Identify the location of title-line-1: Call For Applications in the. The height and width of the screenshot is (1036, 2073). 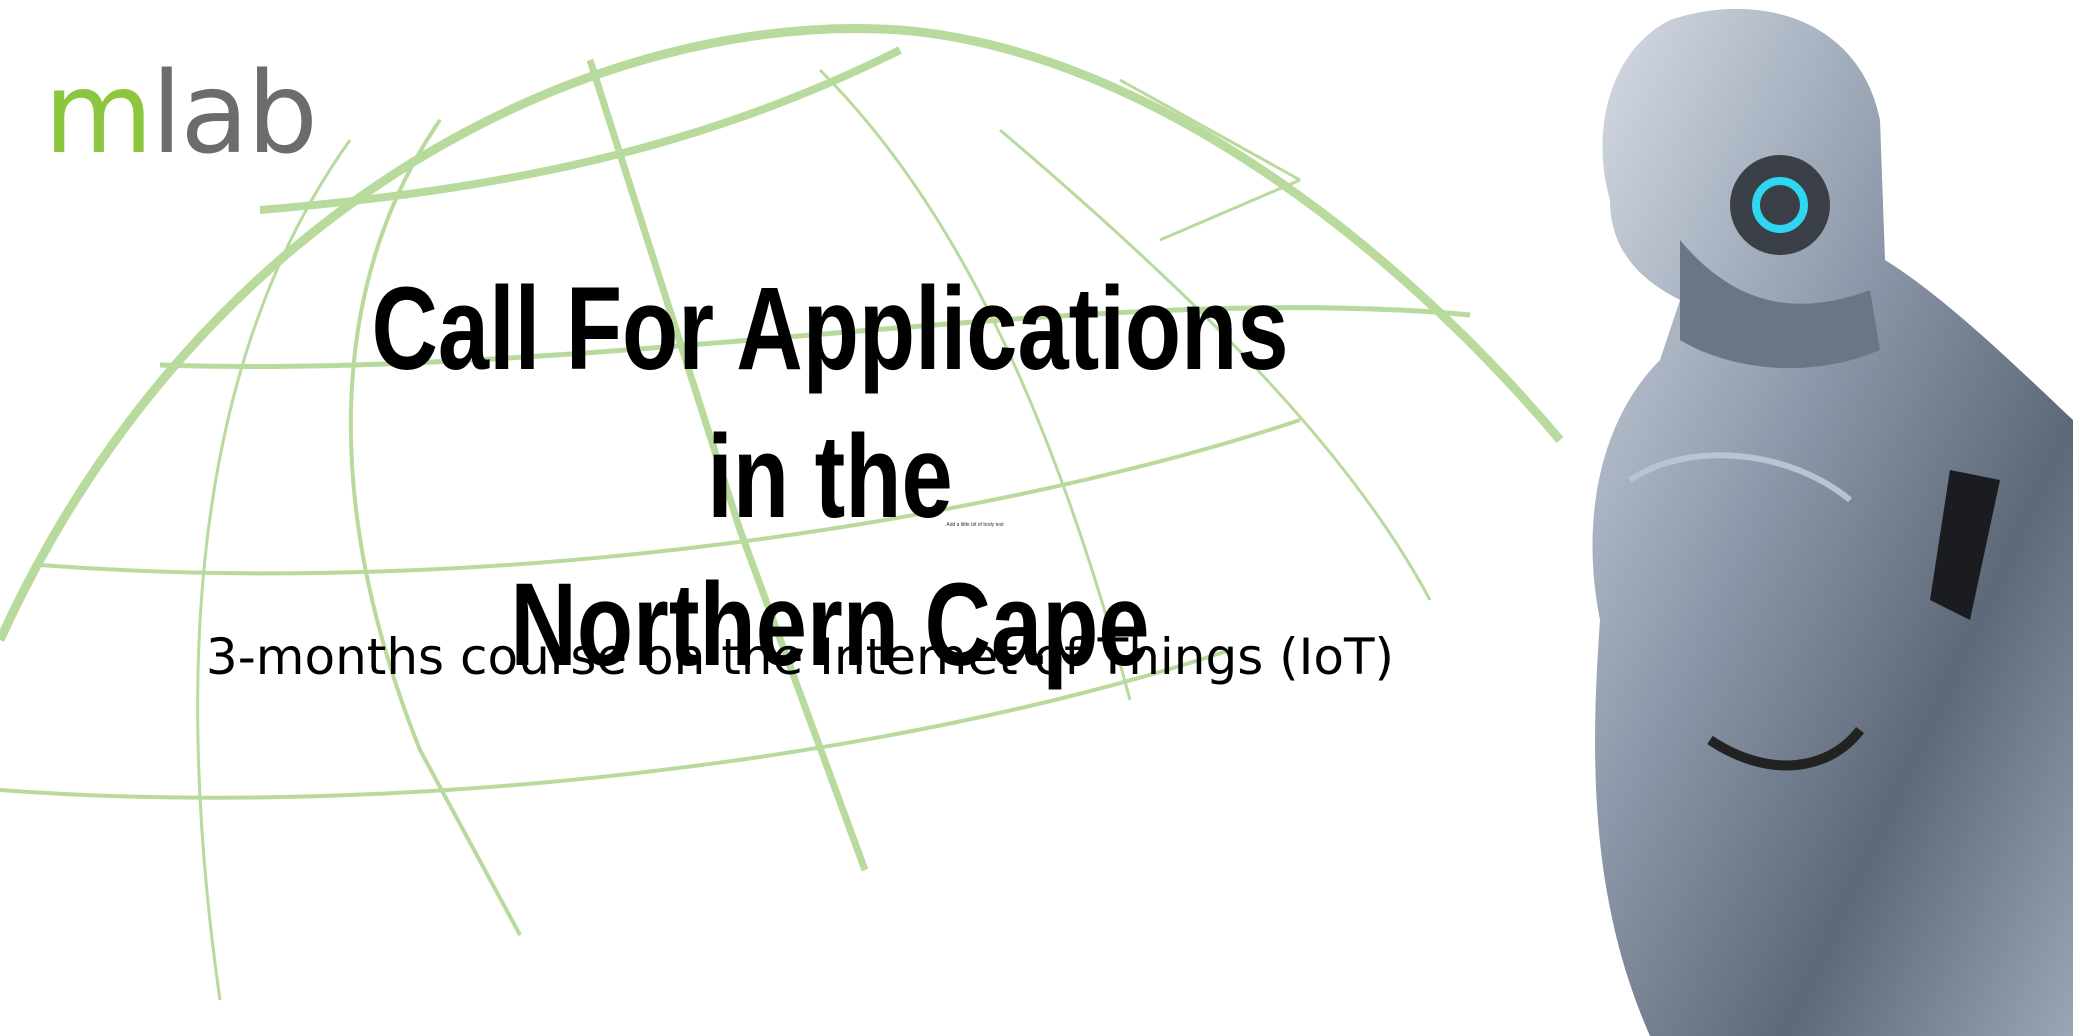
(830, 403).